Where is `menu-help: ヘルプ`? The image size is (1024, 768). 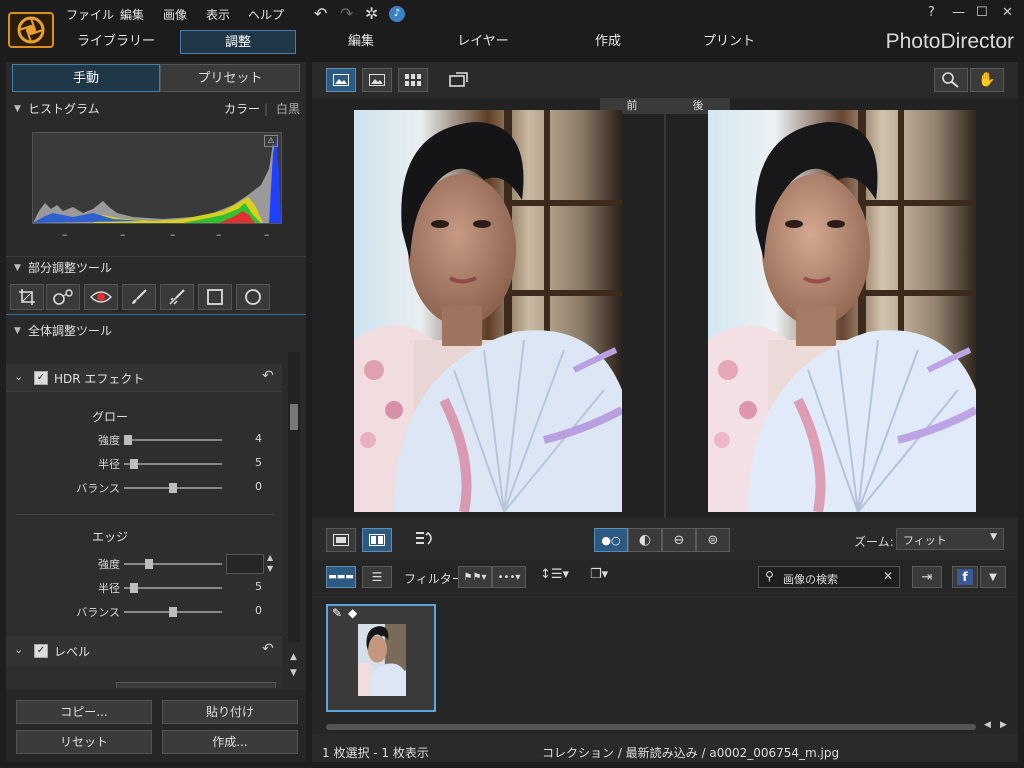
menu-help: ヘルプ is located at coordinates (266, 14).